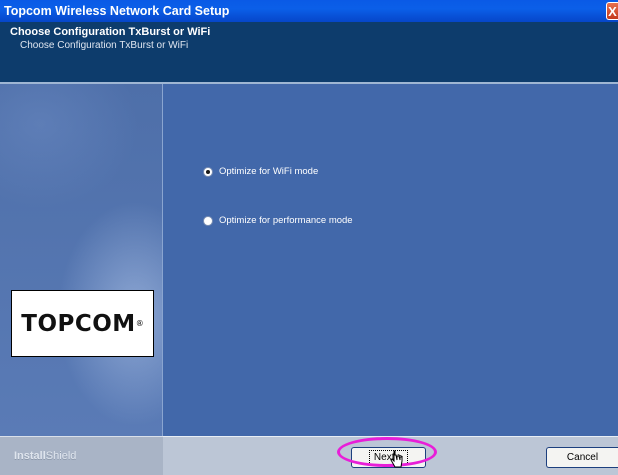 This screenshot has width=618, height=475. What do you see at coordinates (208, 171) in the screenshot?
I see `radio-button-checked` at bounding box center [208, 171].